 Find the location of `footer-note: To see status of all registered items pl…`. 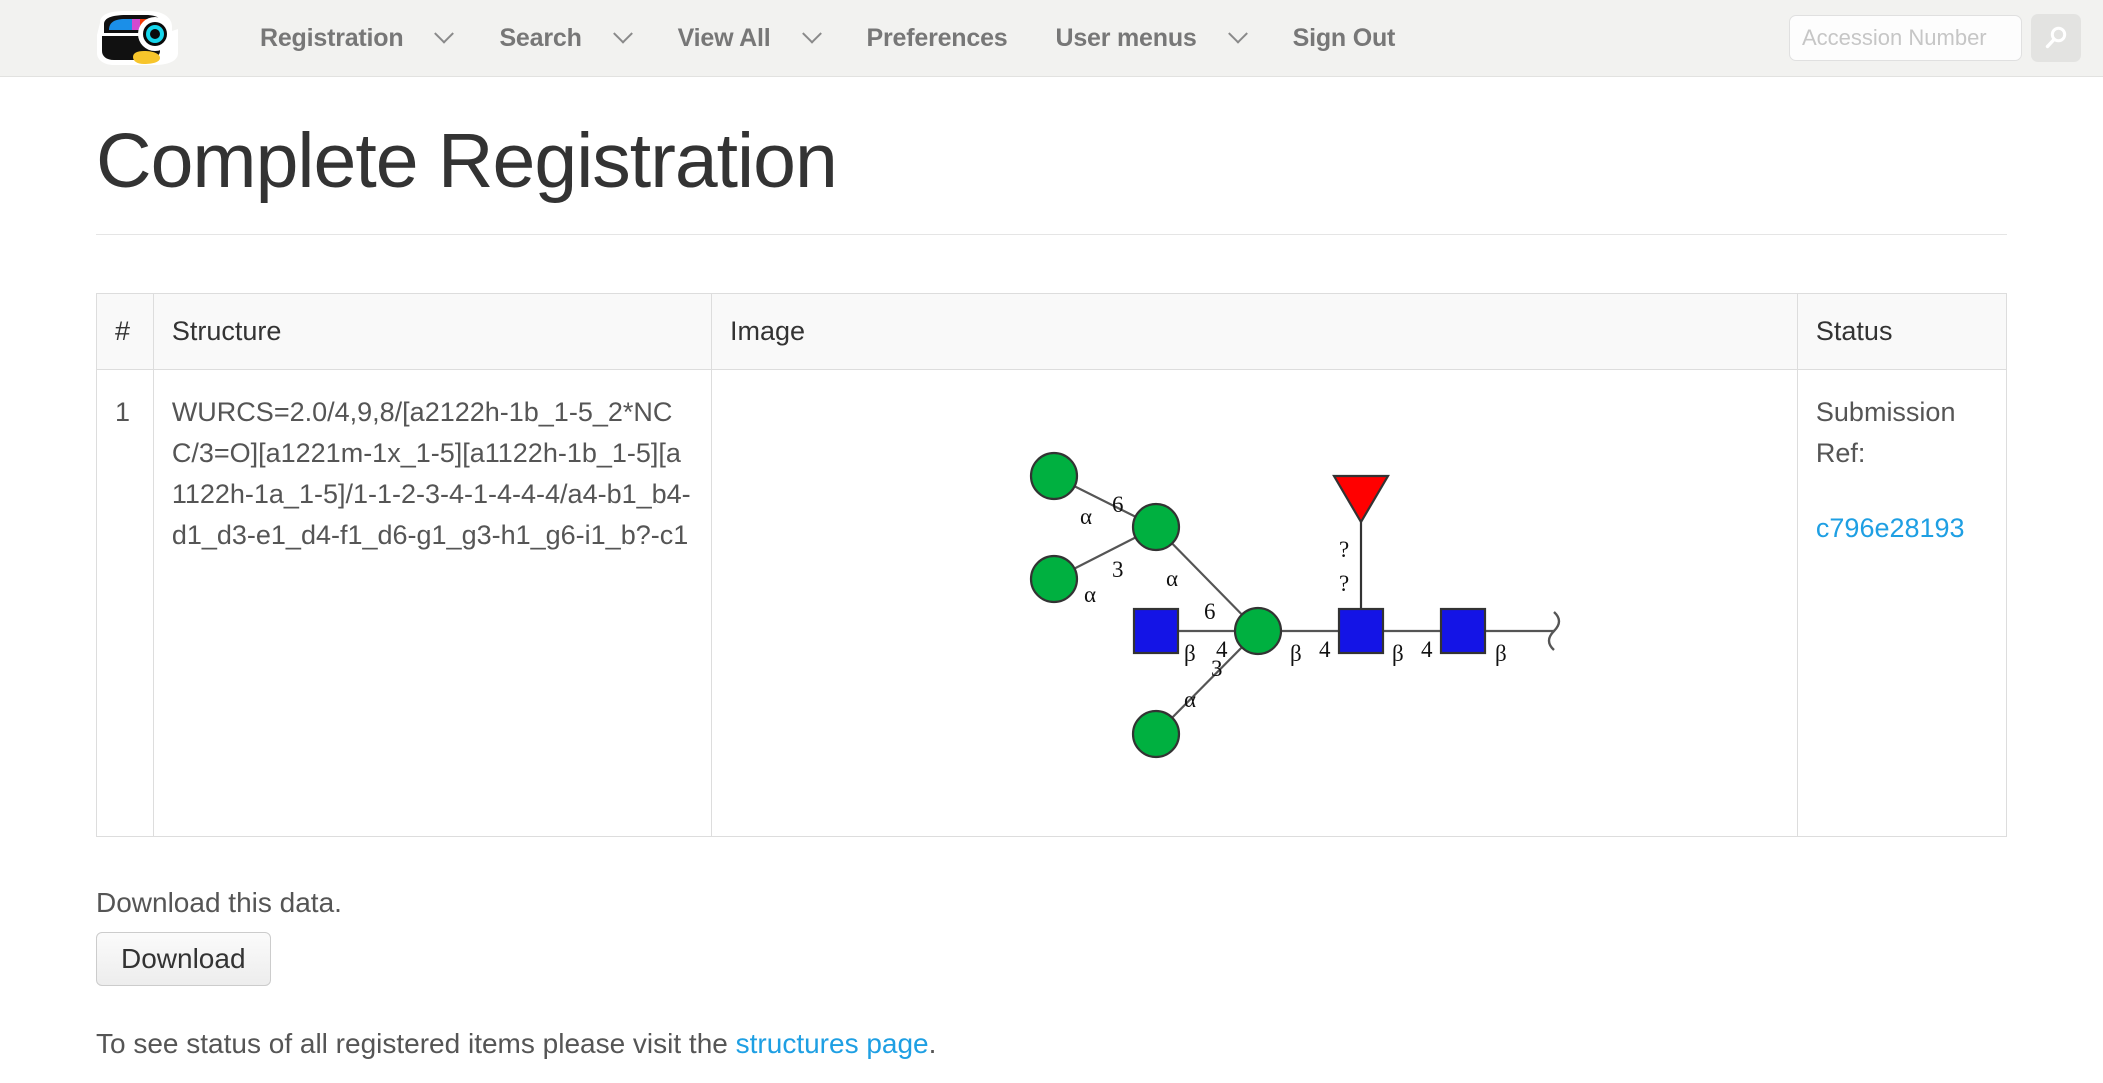

footer-note: To see status of all registered items pl… is located at coordinates (1051, 1044).